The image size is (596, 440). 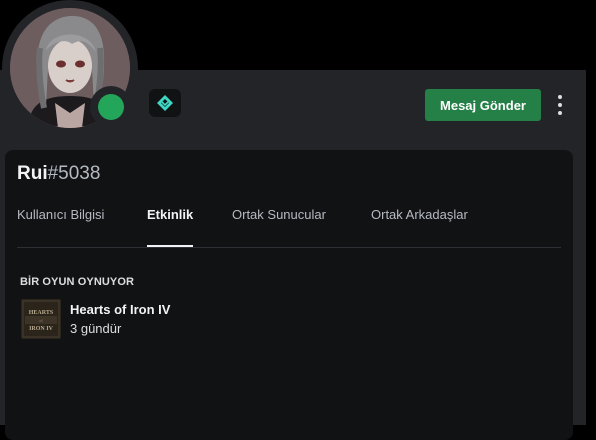 What do you see at coordinates (111, 107) in the screenshot?
I see `status-online-icon` at bounding box center [111, 107].